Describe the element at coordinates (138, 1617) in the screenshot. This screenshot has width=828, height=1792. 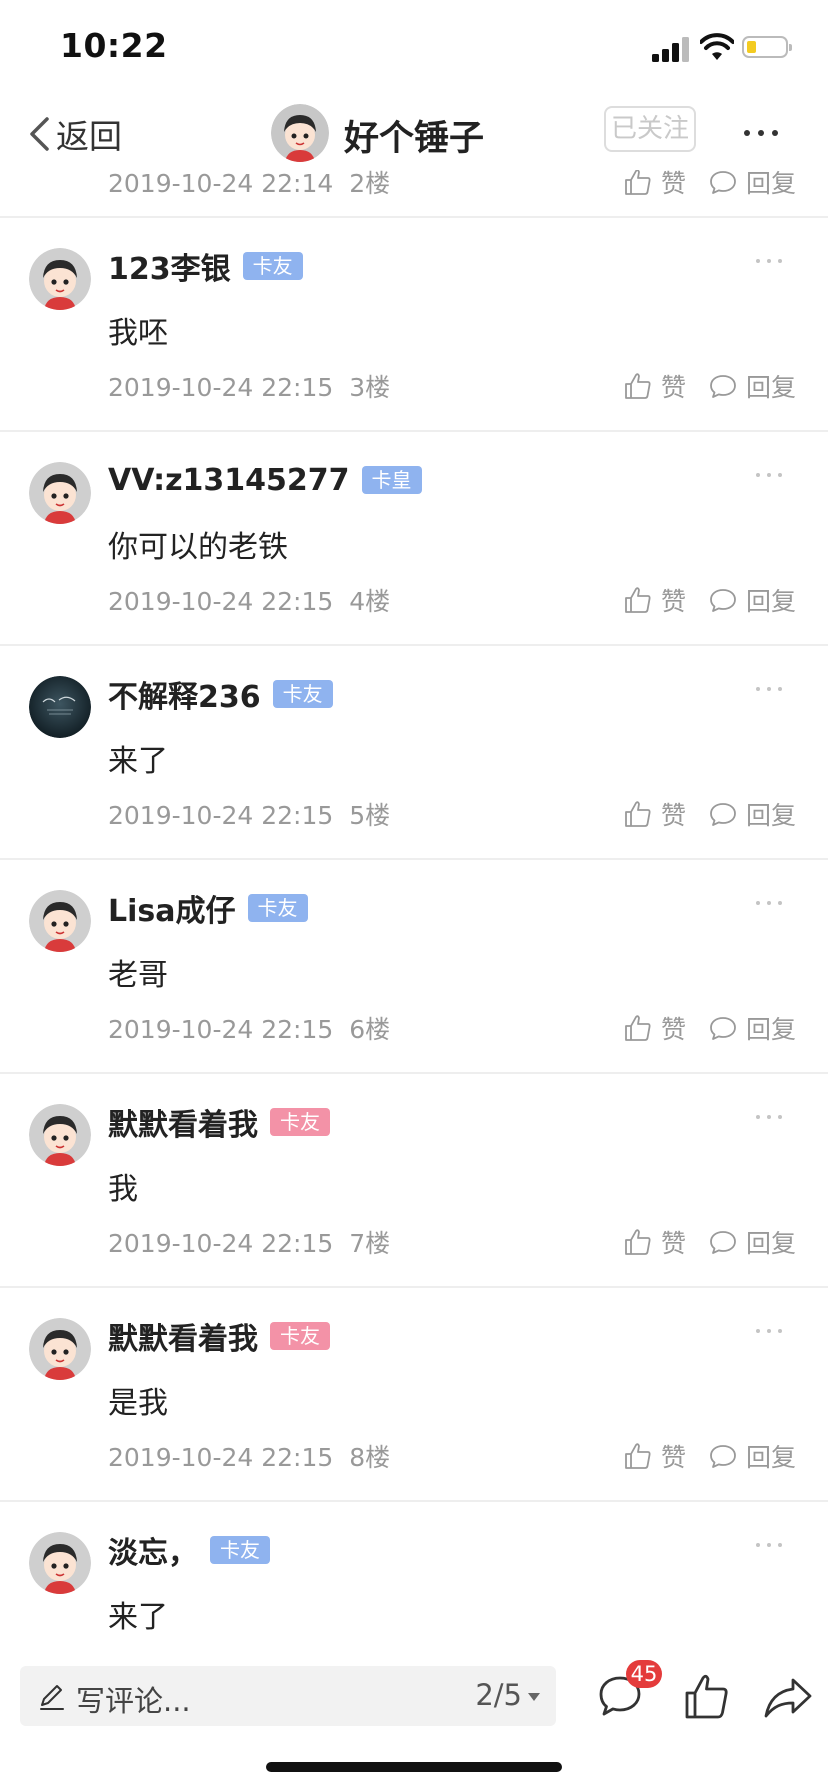
I see `comment-content: 来了` at that location.